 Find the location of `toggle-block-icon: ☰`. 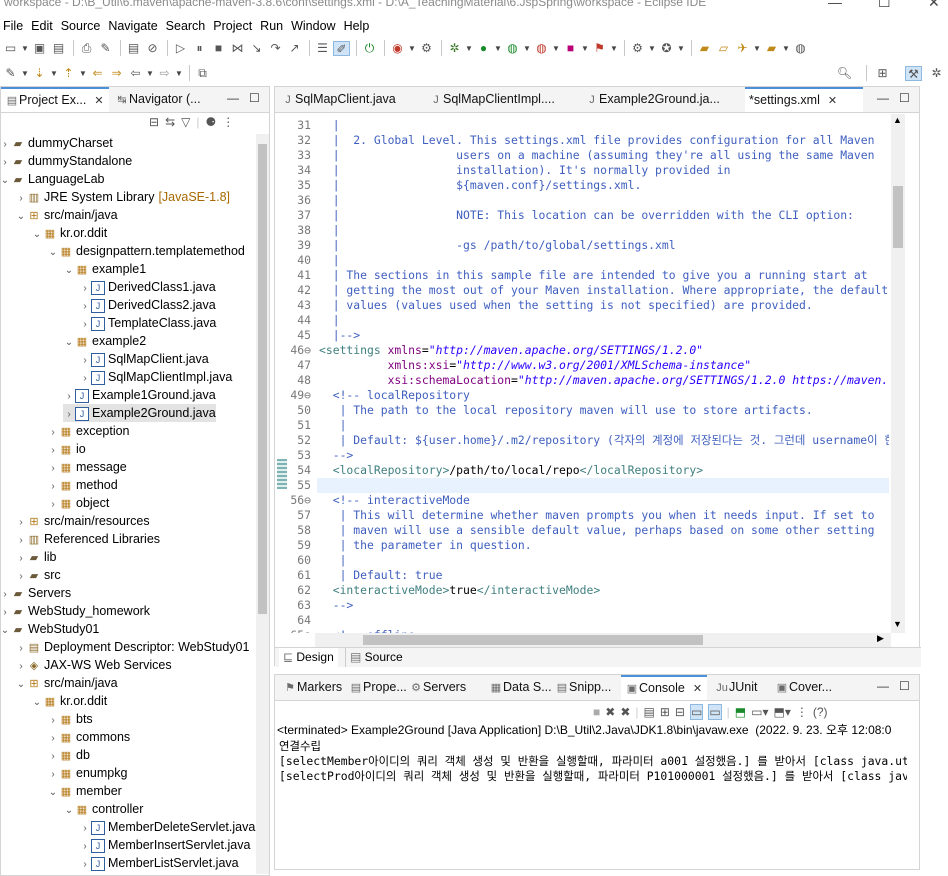

toggle-block-icon: ☰ is located at coordinates (322, 48).